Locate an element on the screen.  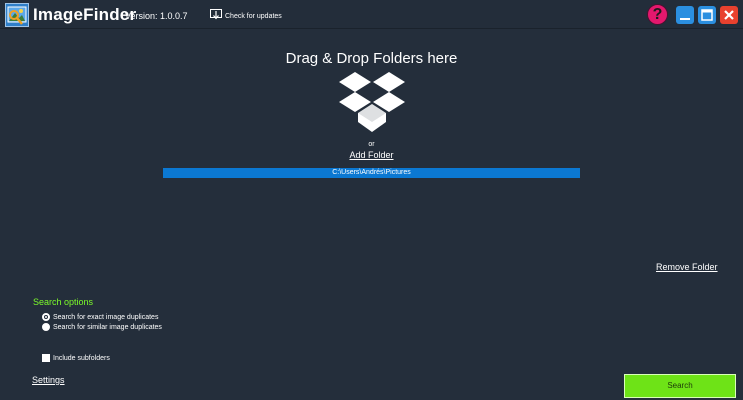
check-updates-label: Check for updates is located at coordinates (253, 16).